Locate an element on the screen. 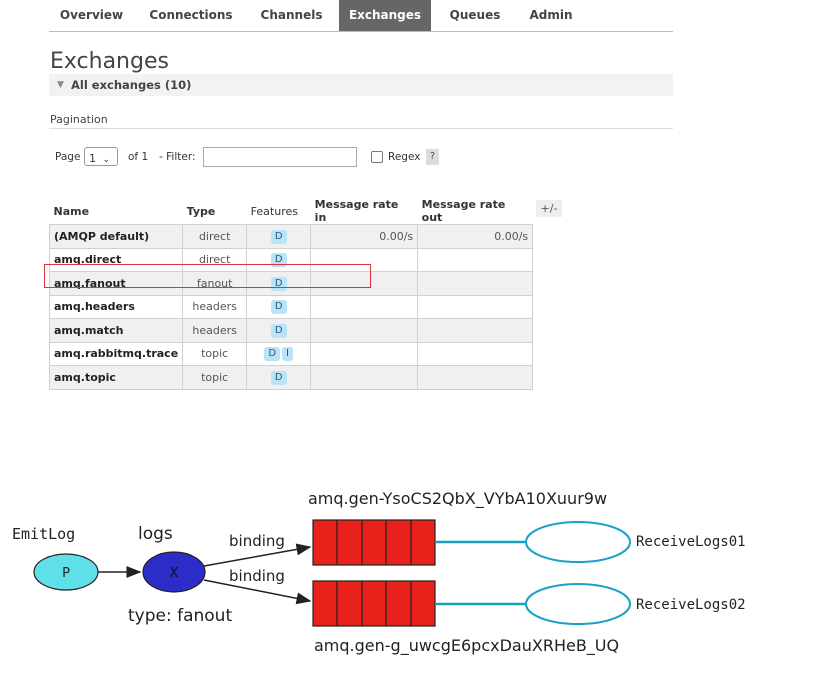  filter-input is located at coordinates (280, 157).